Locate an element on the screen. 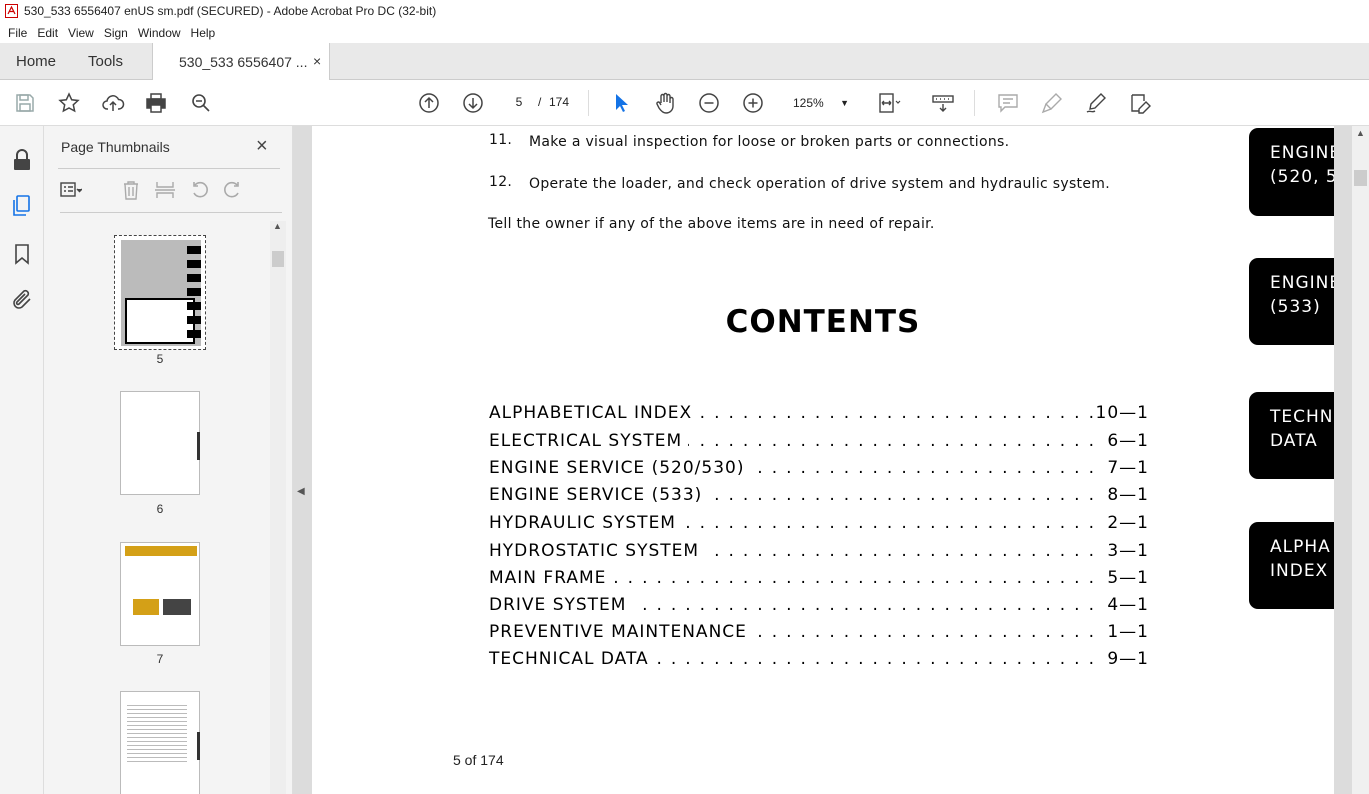  pages-icon is located at coordinates (22, 206).